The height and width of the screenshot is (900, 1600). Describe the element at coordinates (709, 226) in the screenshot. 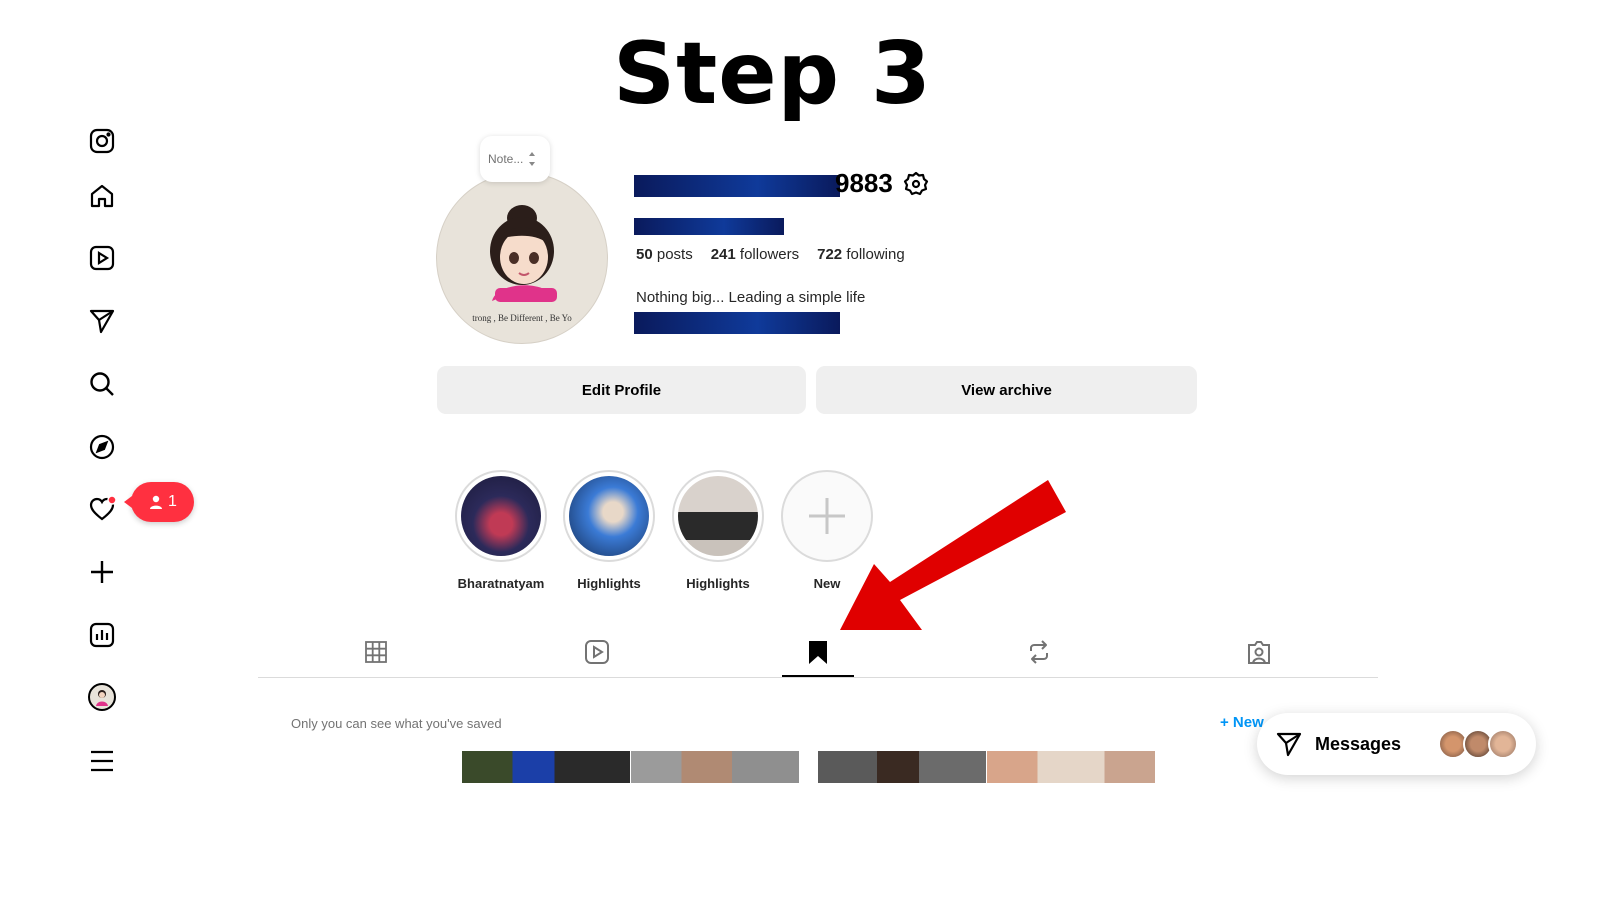

I see `fullname-redaction` at that location.